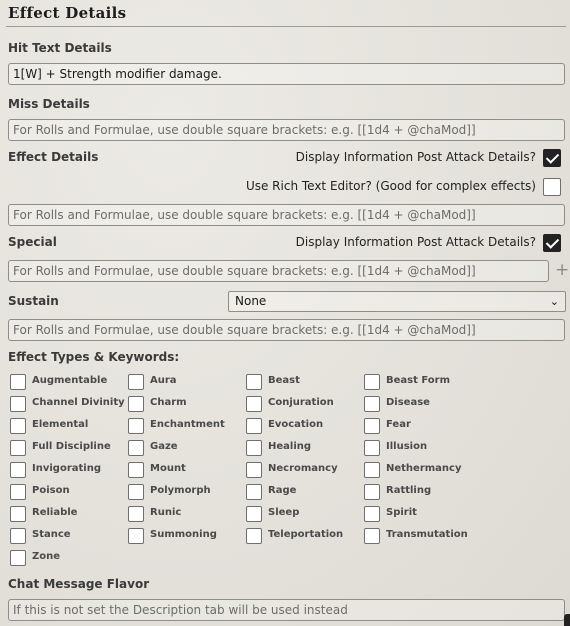  What do you see at coordinates (552, 158) in the screenshot?
I see `effect-post-attack-checkbox` at bounding box center [552, 158].